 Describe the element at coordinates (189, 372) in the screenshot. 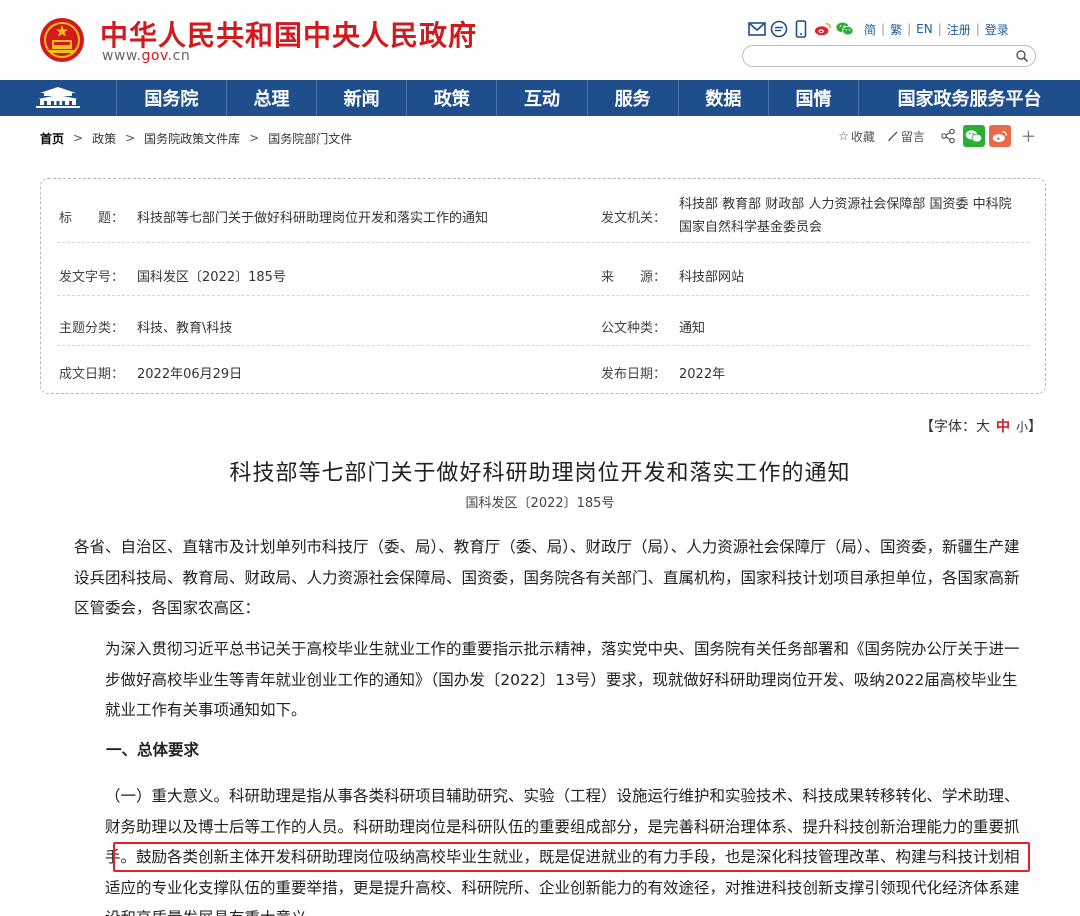

I see `written-date-value: 2022年06月29日` at that location.